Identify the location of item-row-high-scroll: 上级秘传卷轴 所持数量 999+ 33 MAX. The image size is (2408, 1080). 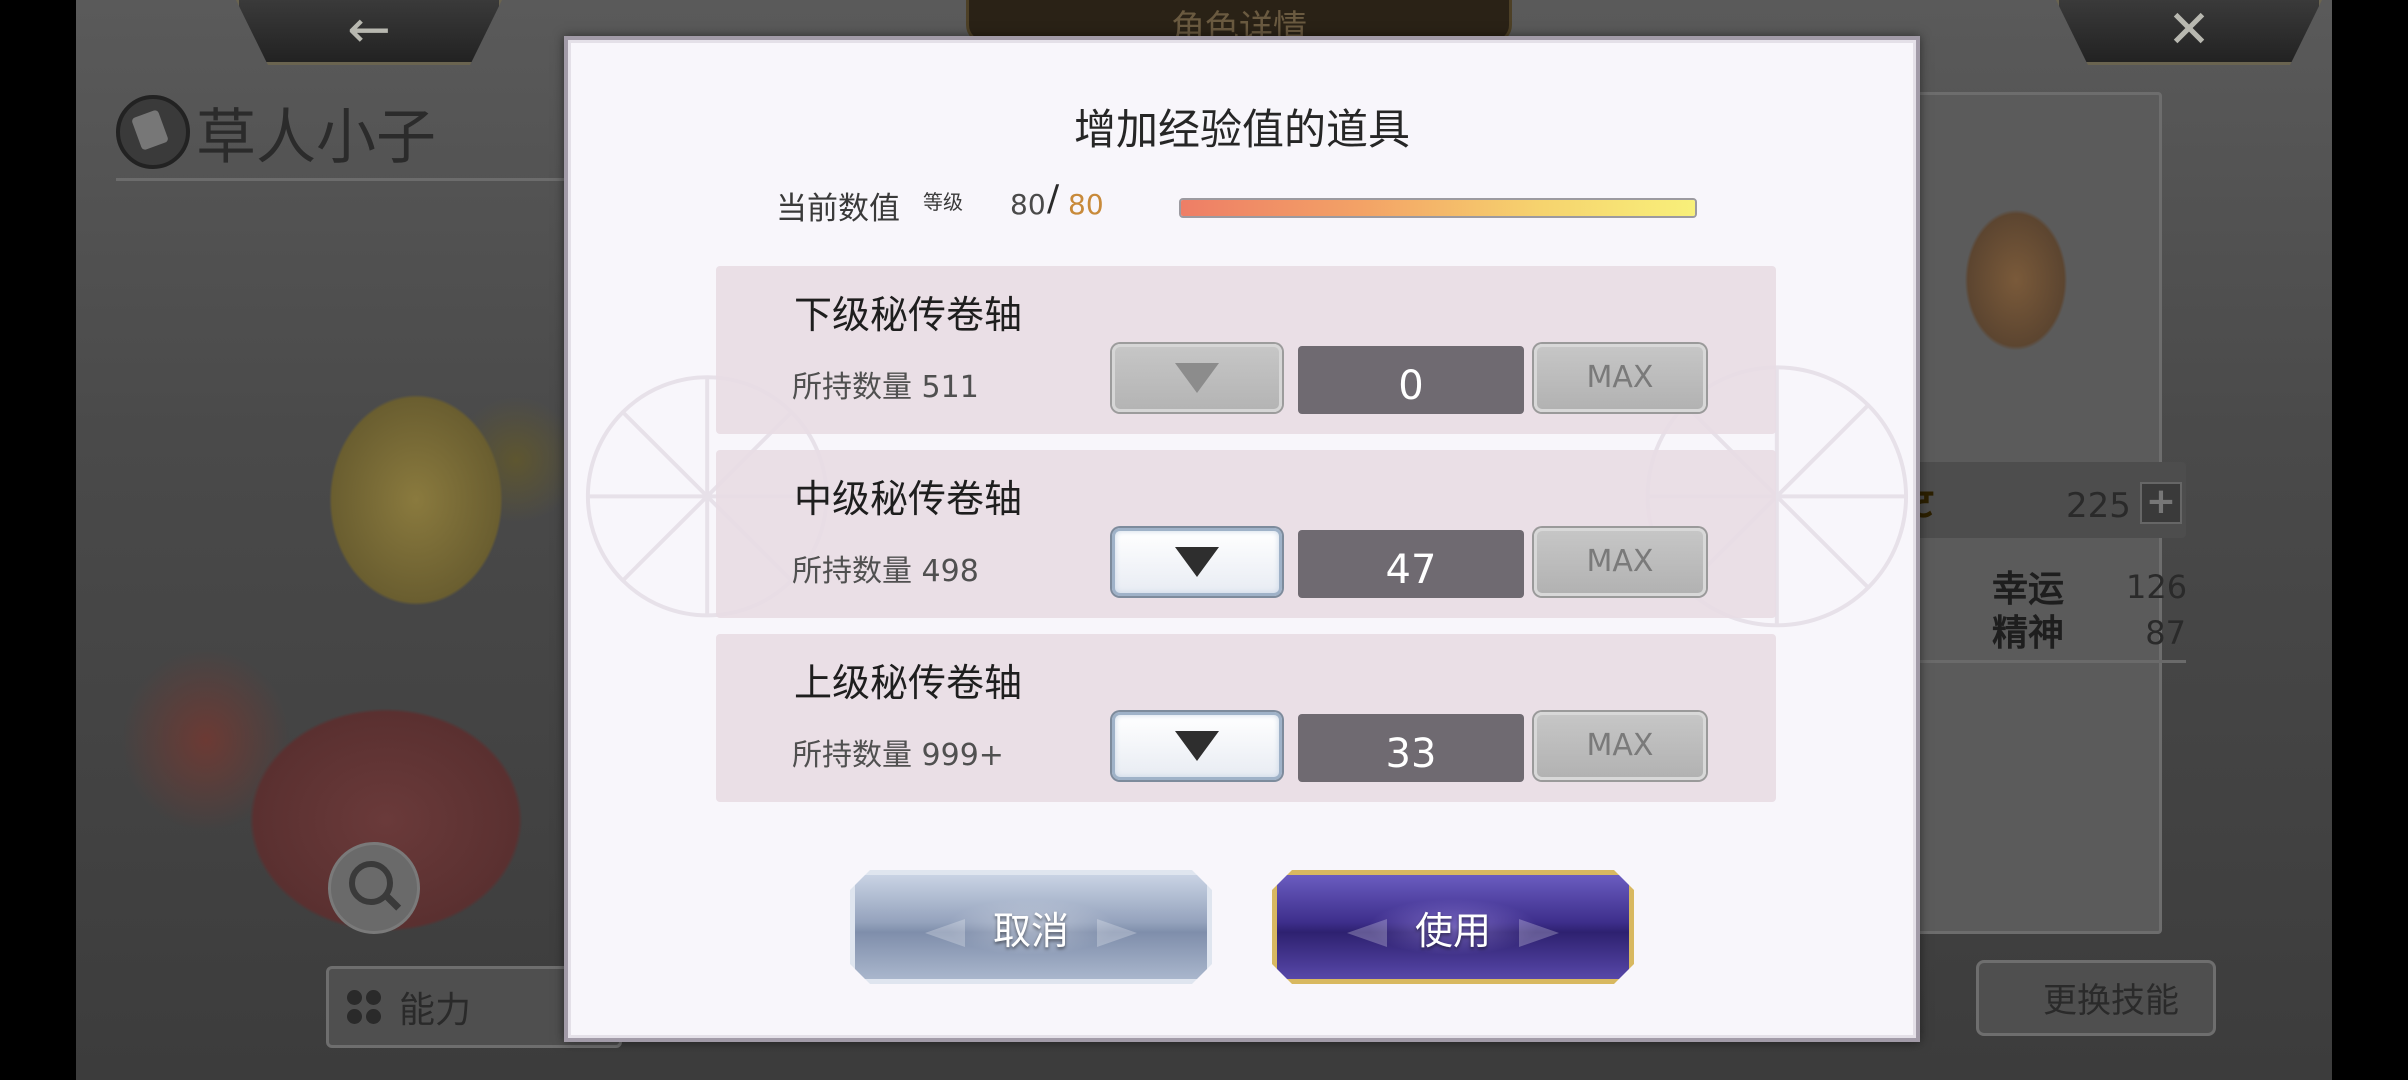
(1246, 718).